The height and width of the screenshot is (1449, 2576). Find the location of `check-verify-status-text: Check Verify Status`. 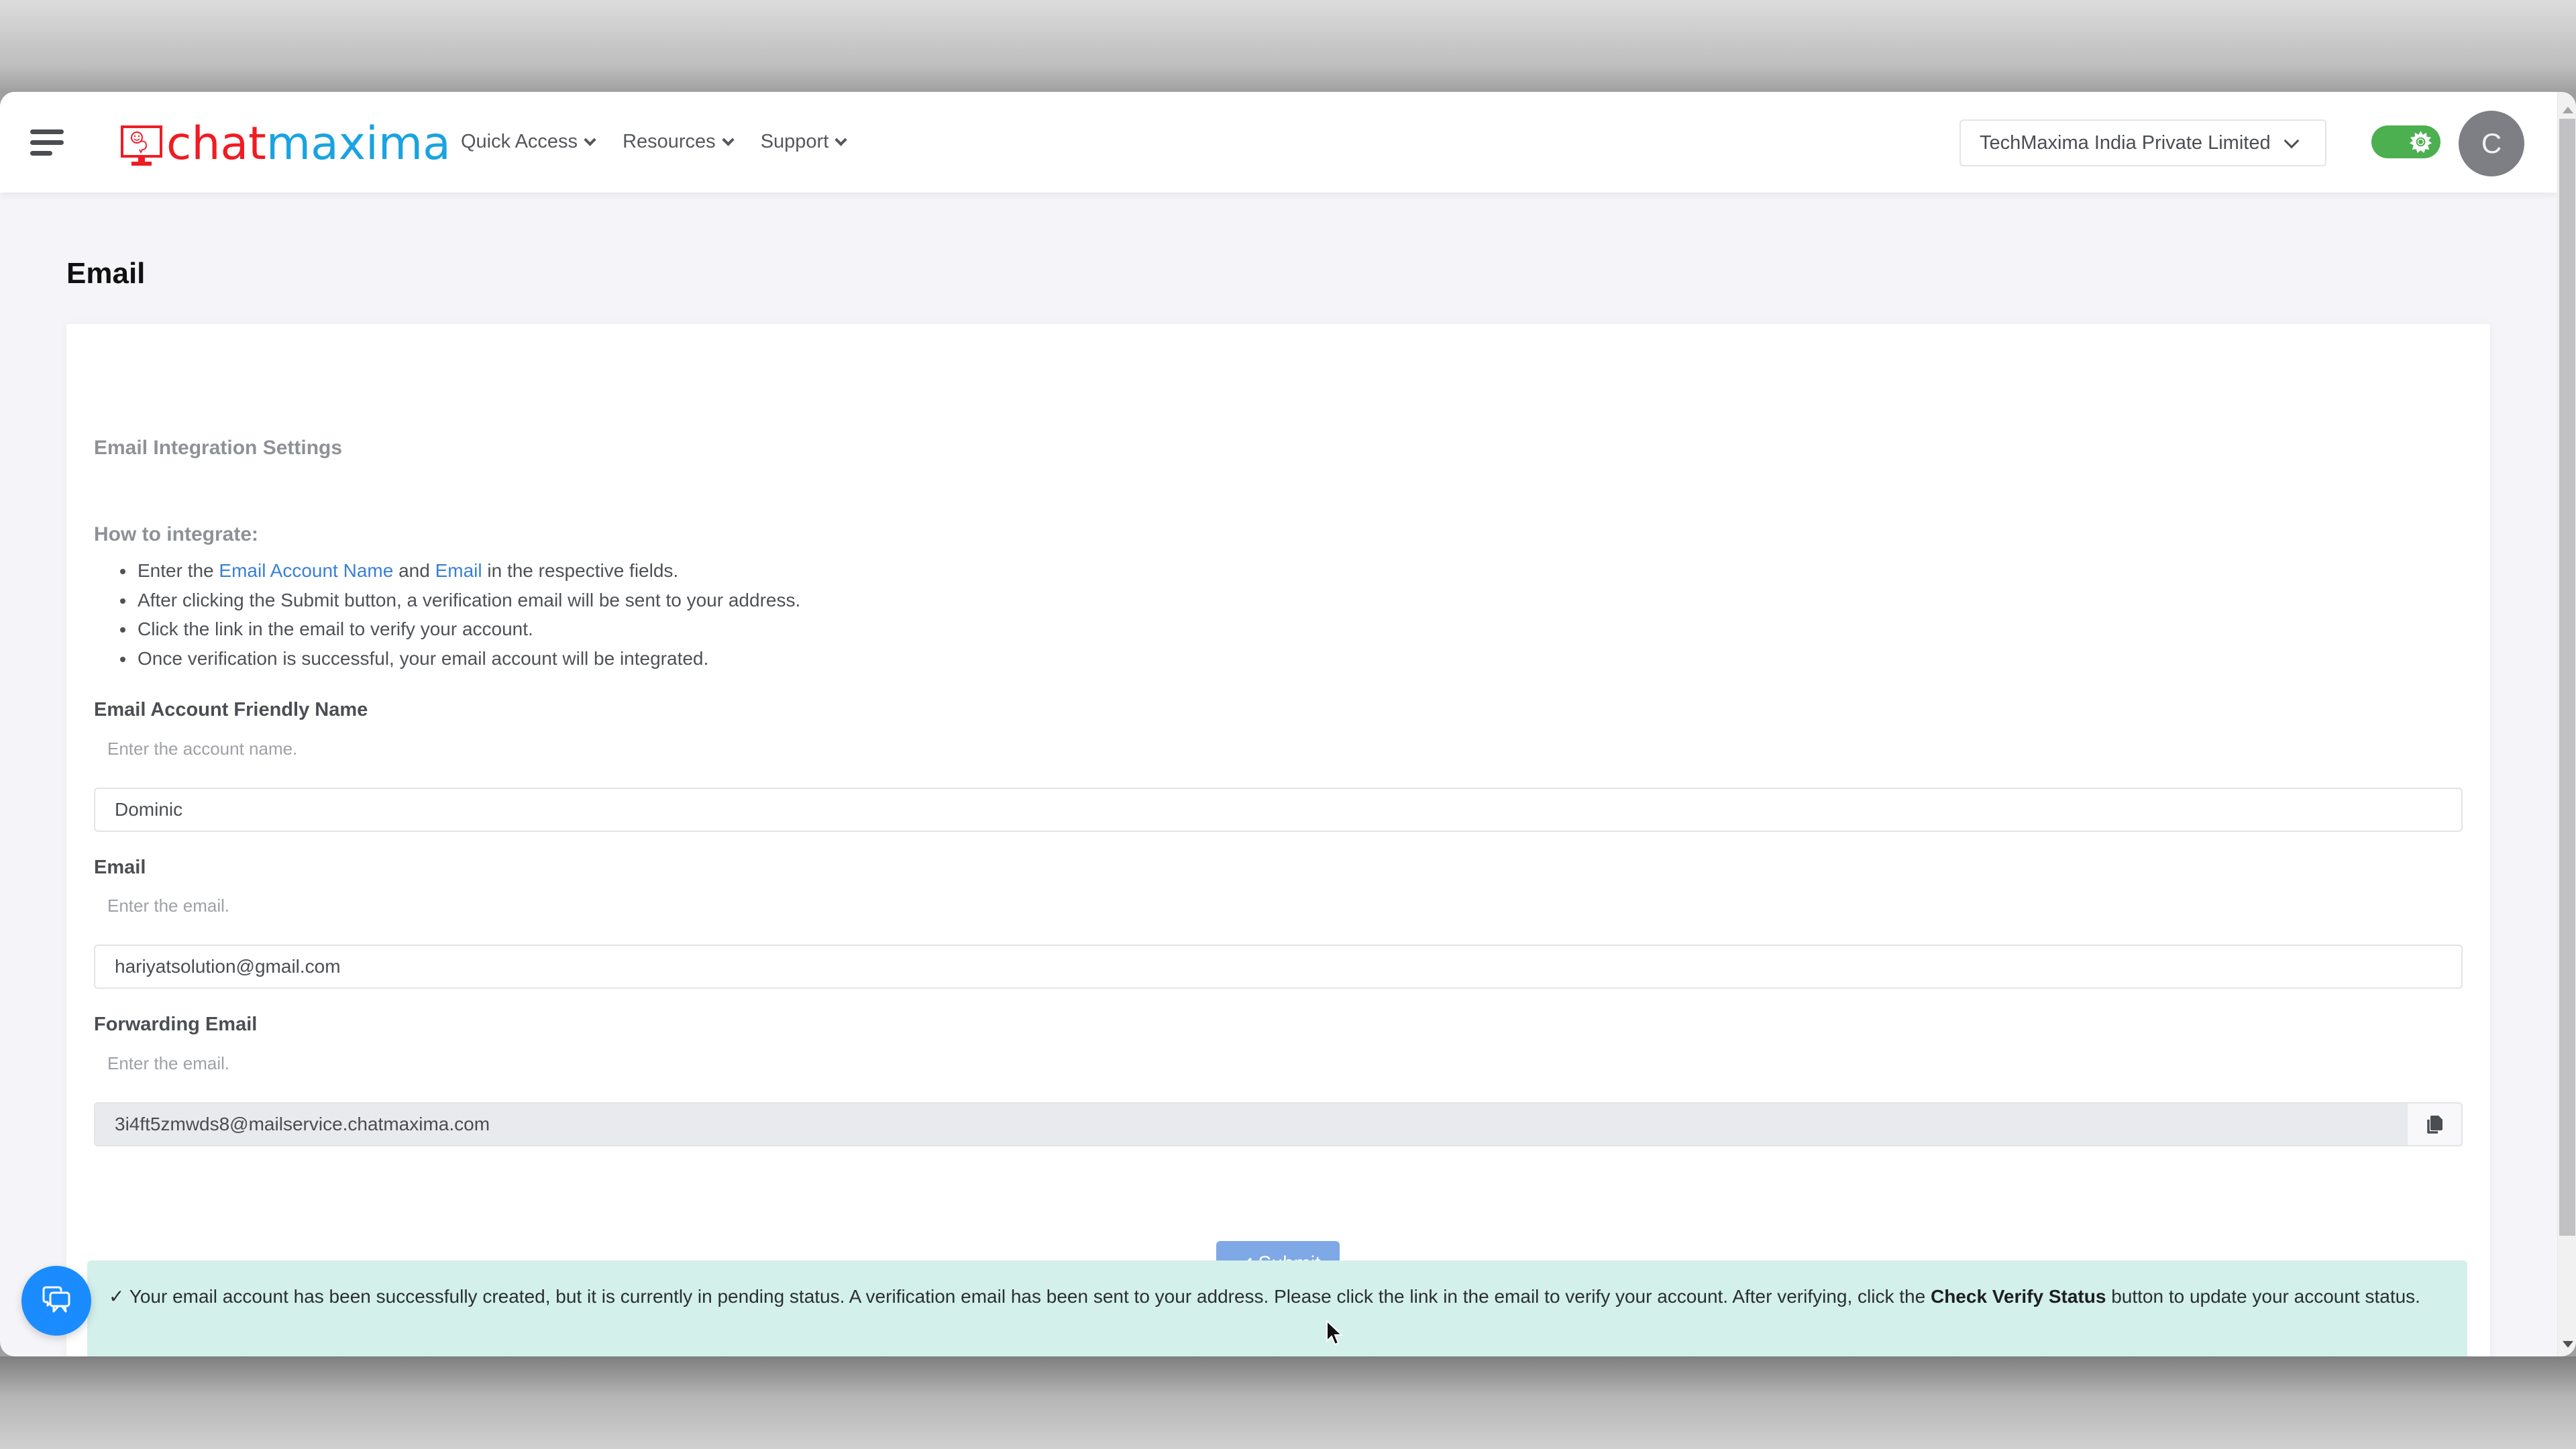

check-verify-status-text: Check Verify Status is located at coordinates (2018, 1296).